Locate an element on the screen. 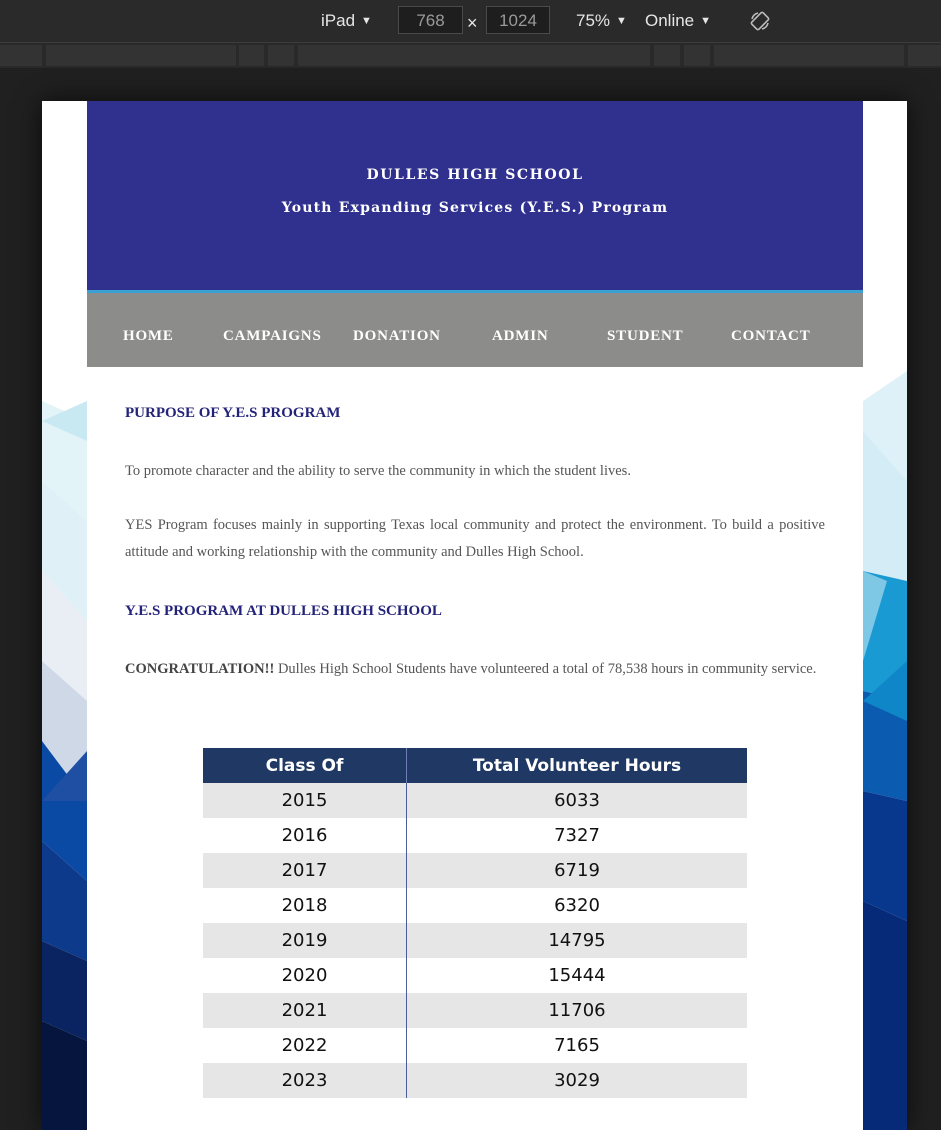 Image resolution: width=941 pixels, height=1130 pixels. nav-item-campaigns: CAMPAIGNS is located at coordinates (272, 330).